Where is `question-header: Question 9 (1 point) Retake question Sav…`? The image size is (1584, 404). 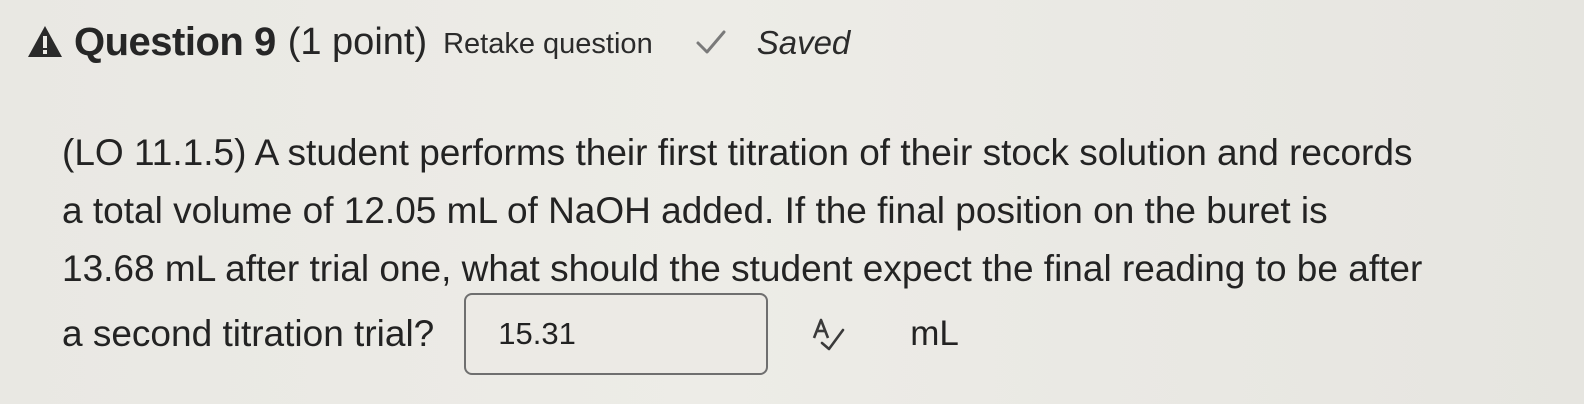
question-header: Question 9 (1 point) Retake question Sav… is located at coordinates (438, 42).